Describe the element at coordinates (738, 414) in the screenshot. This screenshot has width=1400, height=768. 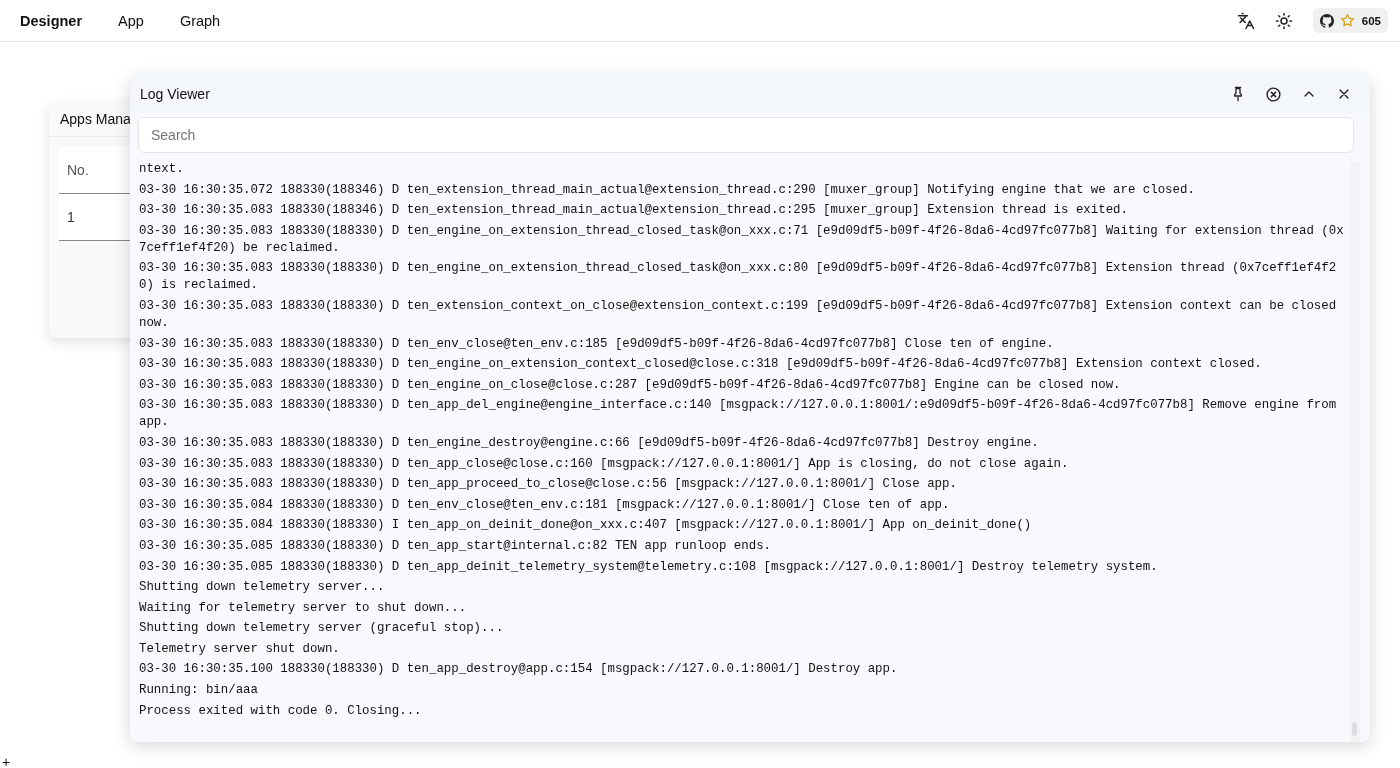
I see `log-line: 03-30 16:30:35.083 188330(188330) D ten_app_del_engine@engine_interface.c:140 [msgpack://127.0.0.1:8001/:e9d09df5-b09f-4f26-8da6-4cd97fc077b8] Remove engine from app.` at that location.